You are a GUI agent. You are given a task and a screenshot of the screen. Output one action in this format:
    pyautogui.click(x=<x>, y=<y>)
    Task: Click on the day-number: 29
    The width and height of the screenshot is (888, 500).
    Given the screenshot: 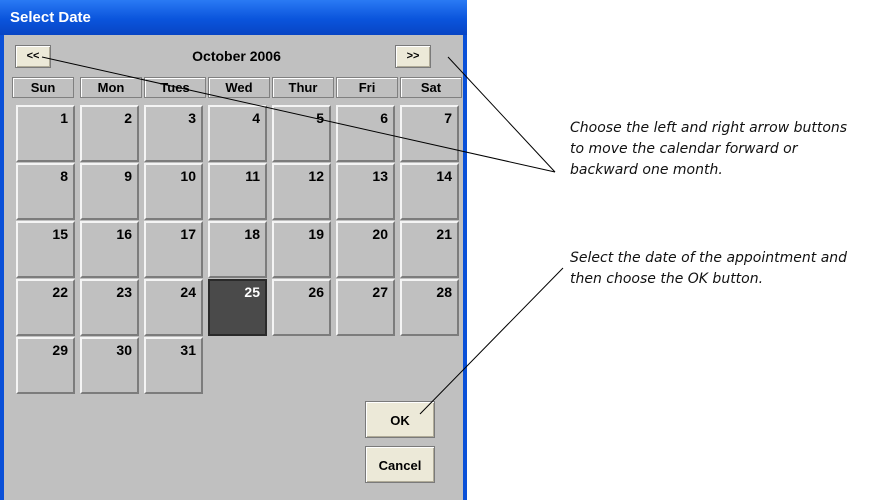 What is the action you would take?
    pyautogui.click(x=60, y=350)
    